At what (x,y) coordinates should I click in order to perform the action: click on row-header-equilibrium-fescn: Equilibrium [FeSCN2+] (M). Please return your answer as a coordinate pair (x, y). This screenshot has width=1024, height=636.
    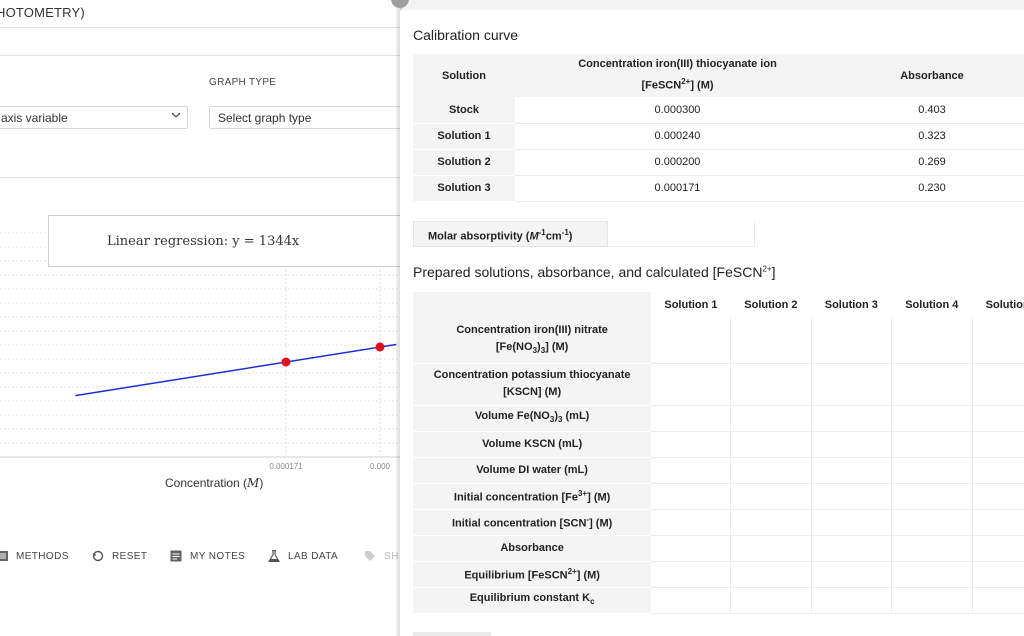
    Looking at the image, I should click on (532, 574).